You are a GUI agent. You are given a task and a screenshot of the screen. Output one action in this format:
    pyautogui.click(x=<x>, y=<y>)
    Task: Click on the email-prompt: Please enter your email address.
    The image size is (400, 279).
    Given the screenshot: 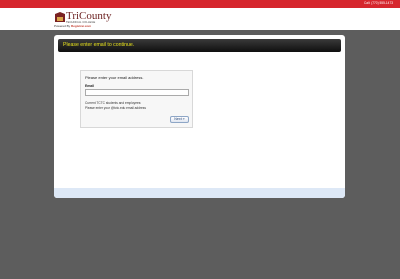 What is the action you would take?
    pyautogui.click(x=114, y=77)
    